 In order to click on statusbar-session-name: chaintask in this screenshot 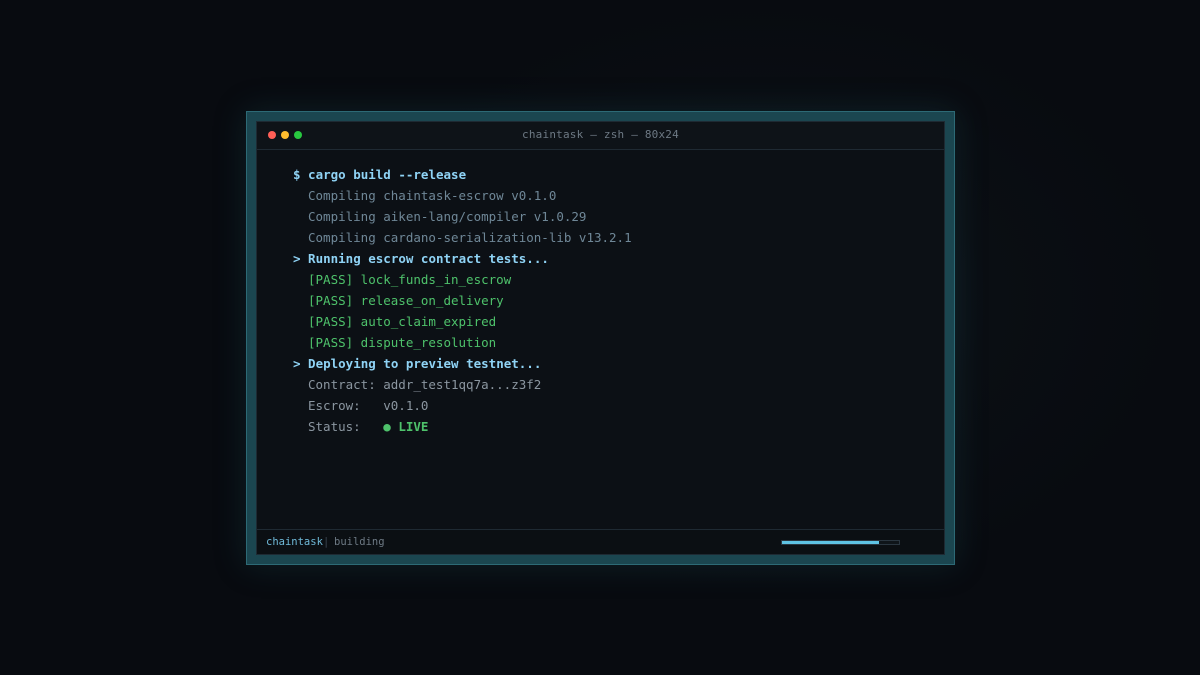, I will do `click(294, 542)`.